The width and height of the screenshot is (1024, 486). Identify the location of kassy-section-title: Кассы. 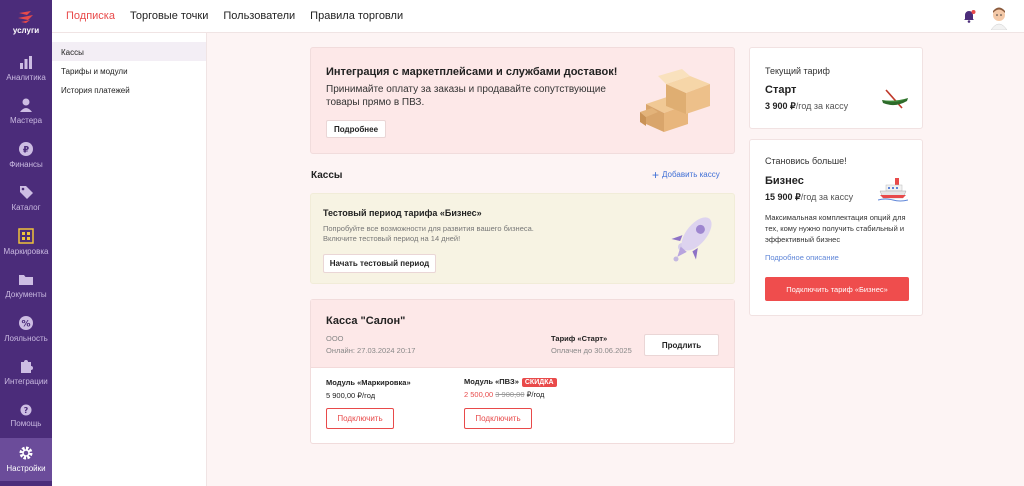
(327, 175).